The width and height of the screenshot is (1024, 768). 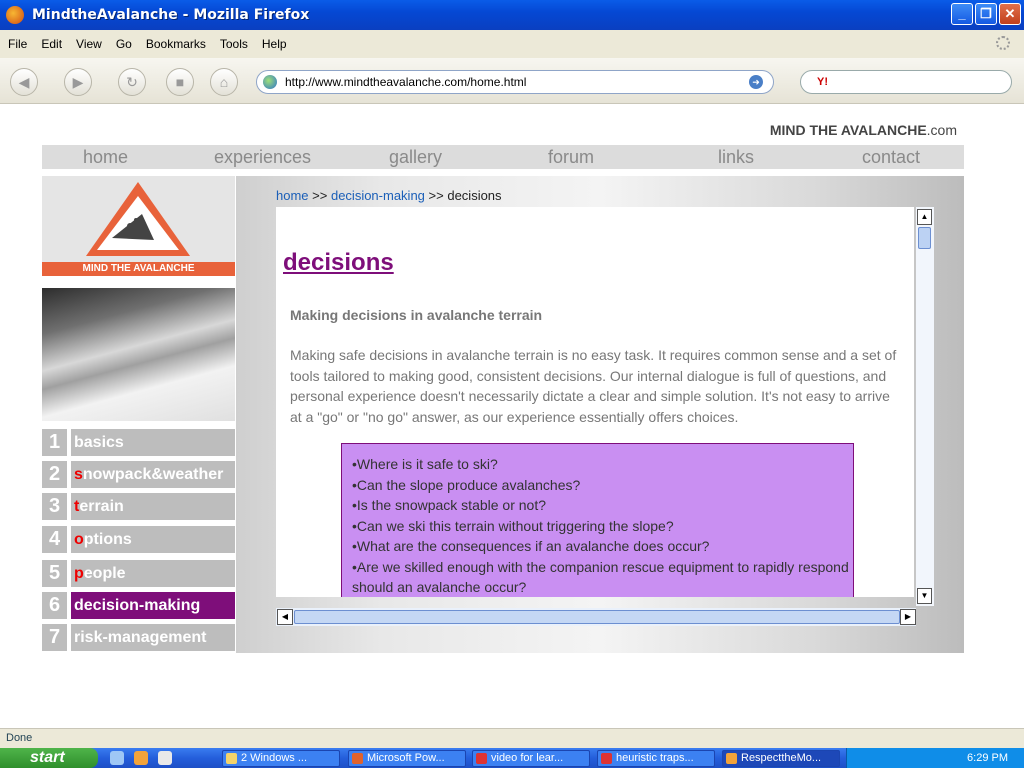 I want to click on scroll-right-icon: ▶, so click(x=908, y=617).